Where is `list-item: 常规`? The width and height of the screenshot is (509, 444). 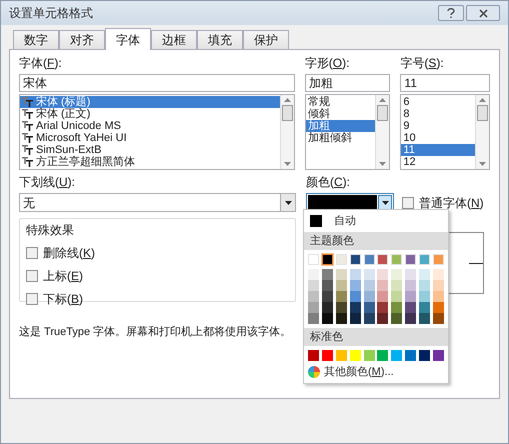 list-item: 常规 is located at coordinates (341, 102).